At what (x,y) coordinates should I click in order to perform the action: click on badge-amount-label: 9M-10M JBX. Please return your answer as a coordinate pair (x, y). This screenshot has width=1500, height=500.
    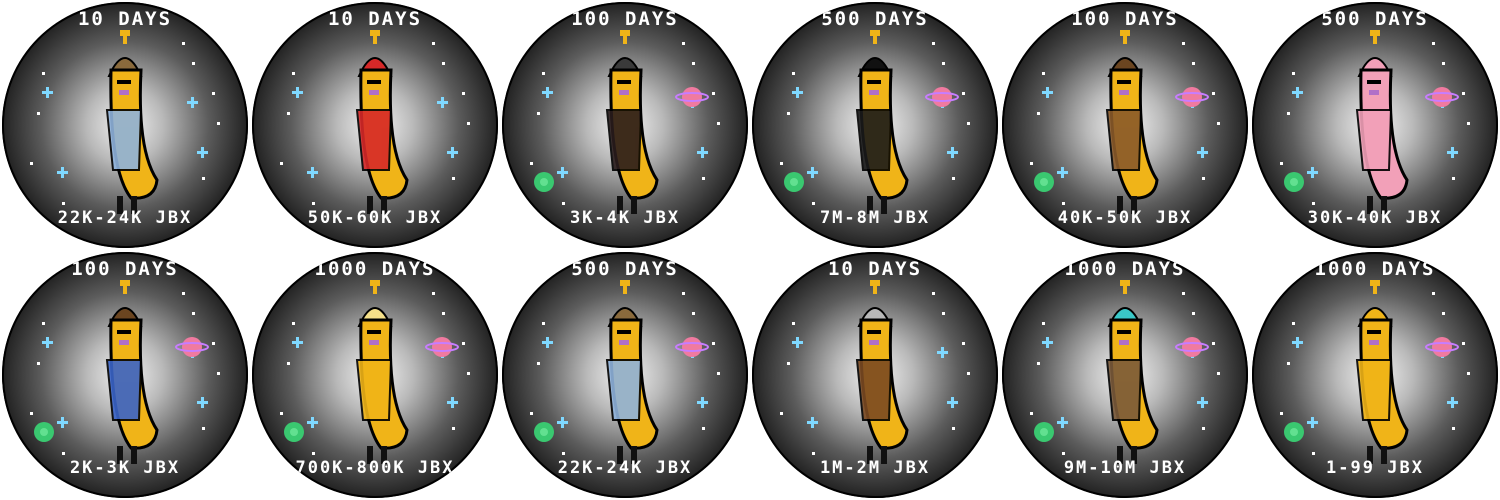
    Looking at the image, I should click on (1125, 468).